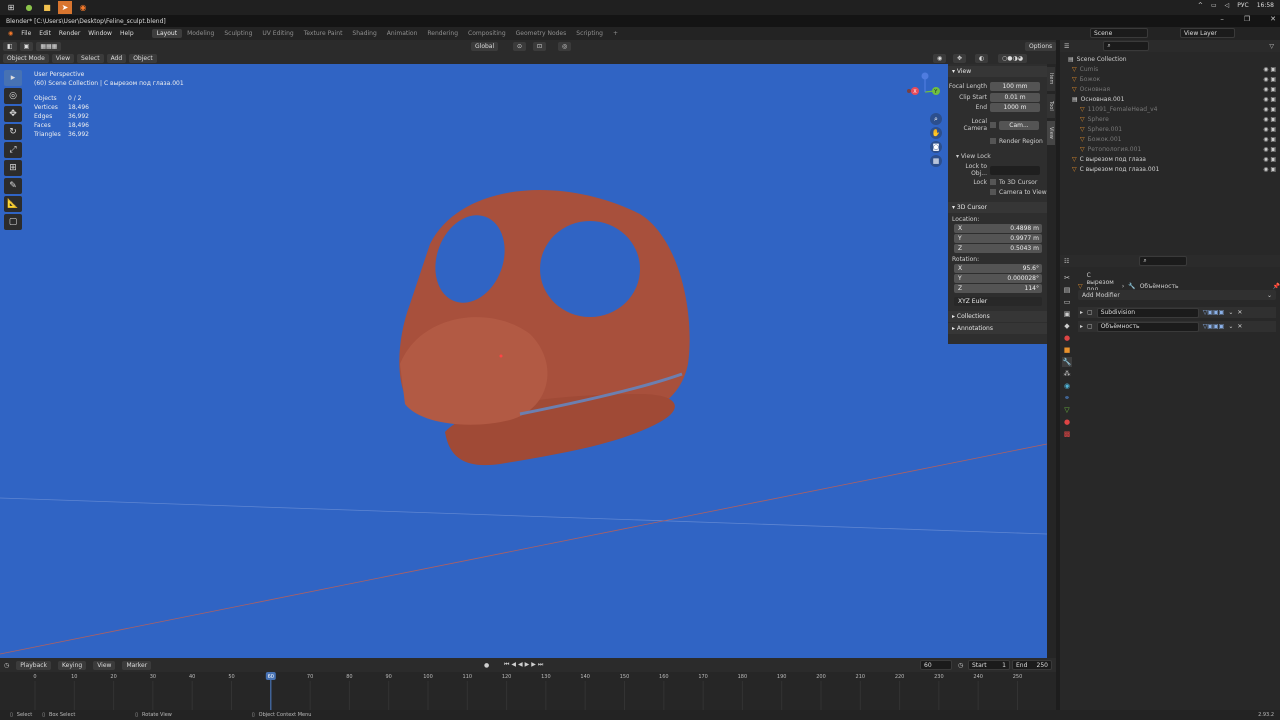 The width and height of the screenshot is (1280, 720). Describe the element at coordinates (127, 33) in the screenshot. I see `menu-help: Help` at that location.